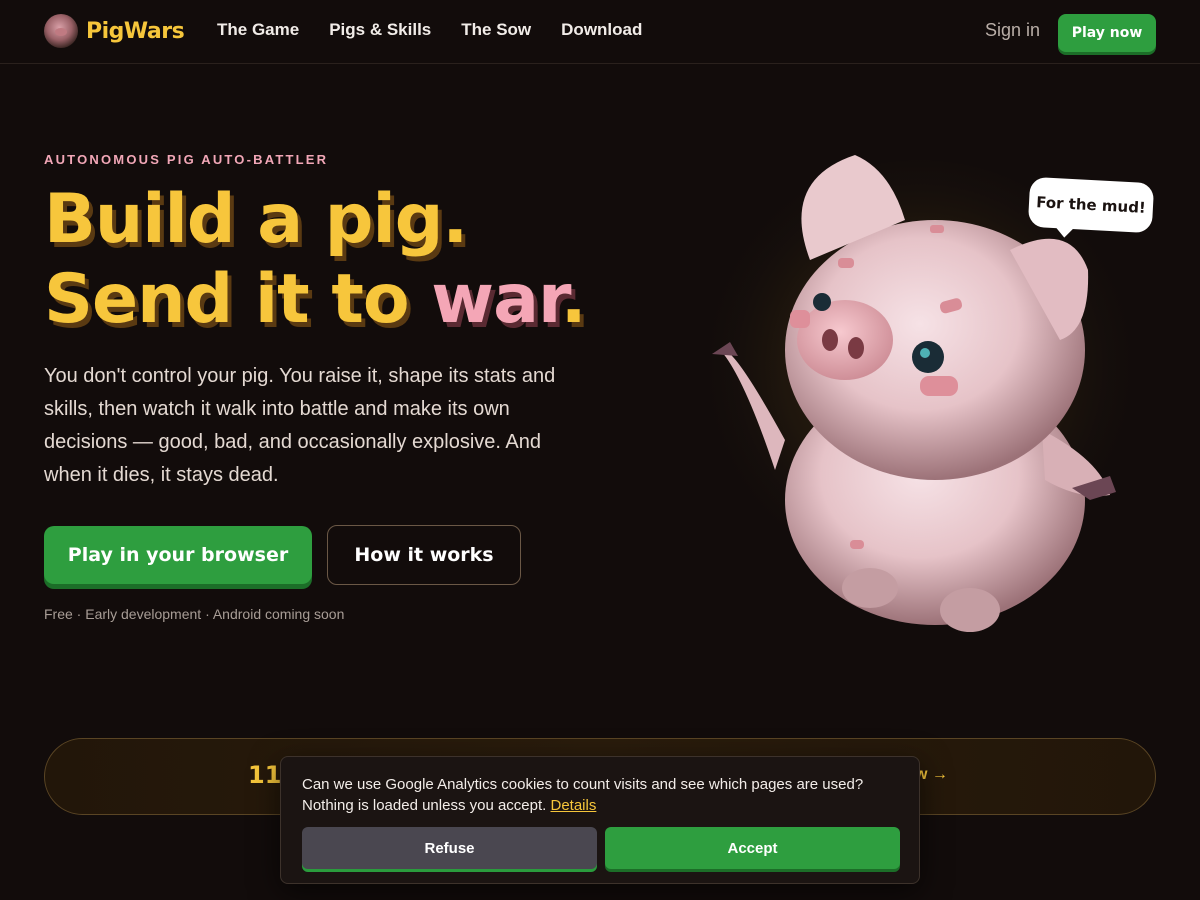 This screenshot has height=900, width=1200. I want to click on headline-war: war, so click(496, 299).